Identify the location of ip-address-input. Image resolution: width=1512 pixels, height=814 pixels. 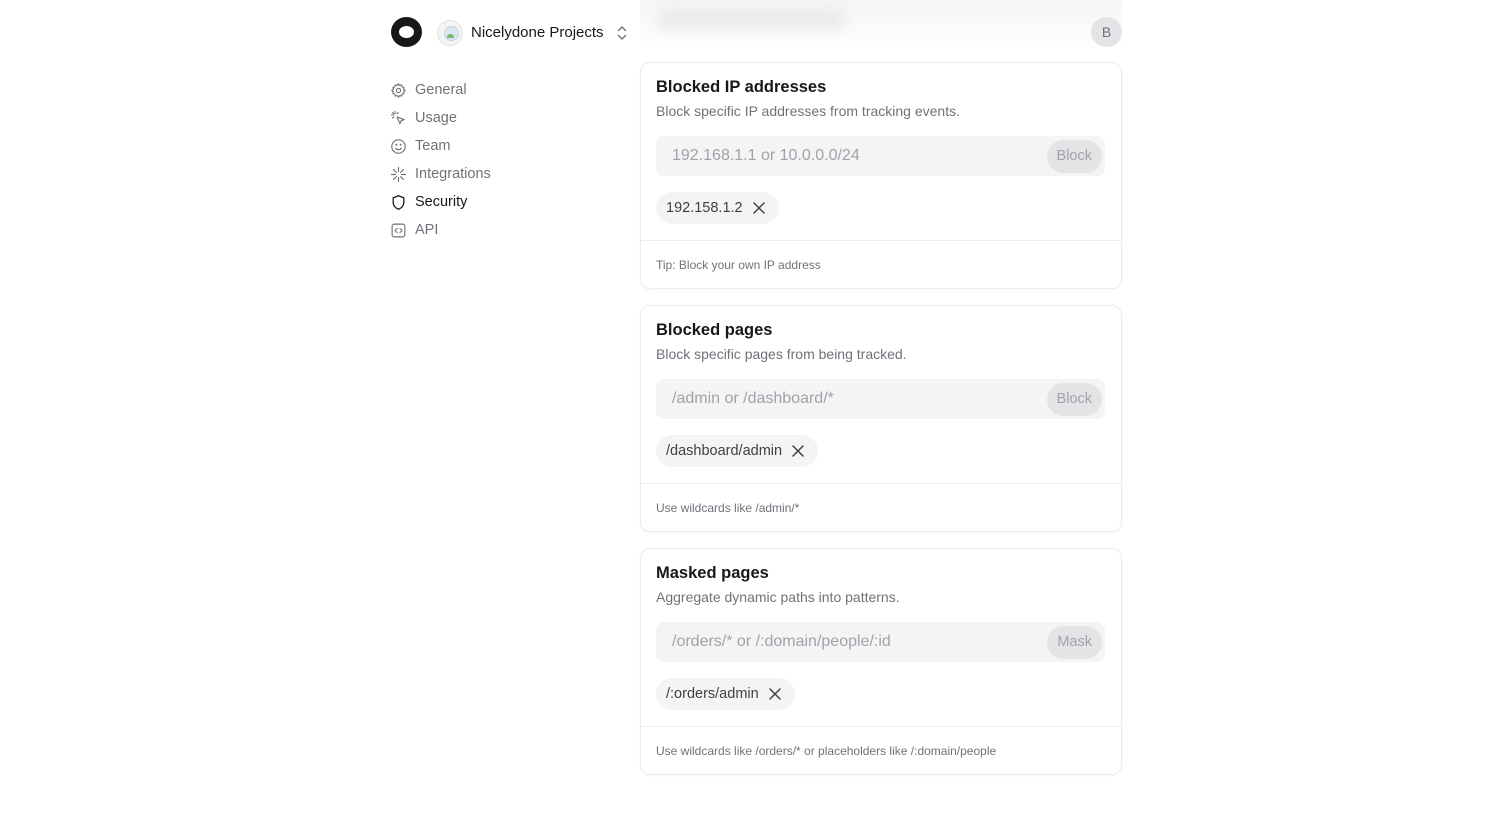
(859, 156).